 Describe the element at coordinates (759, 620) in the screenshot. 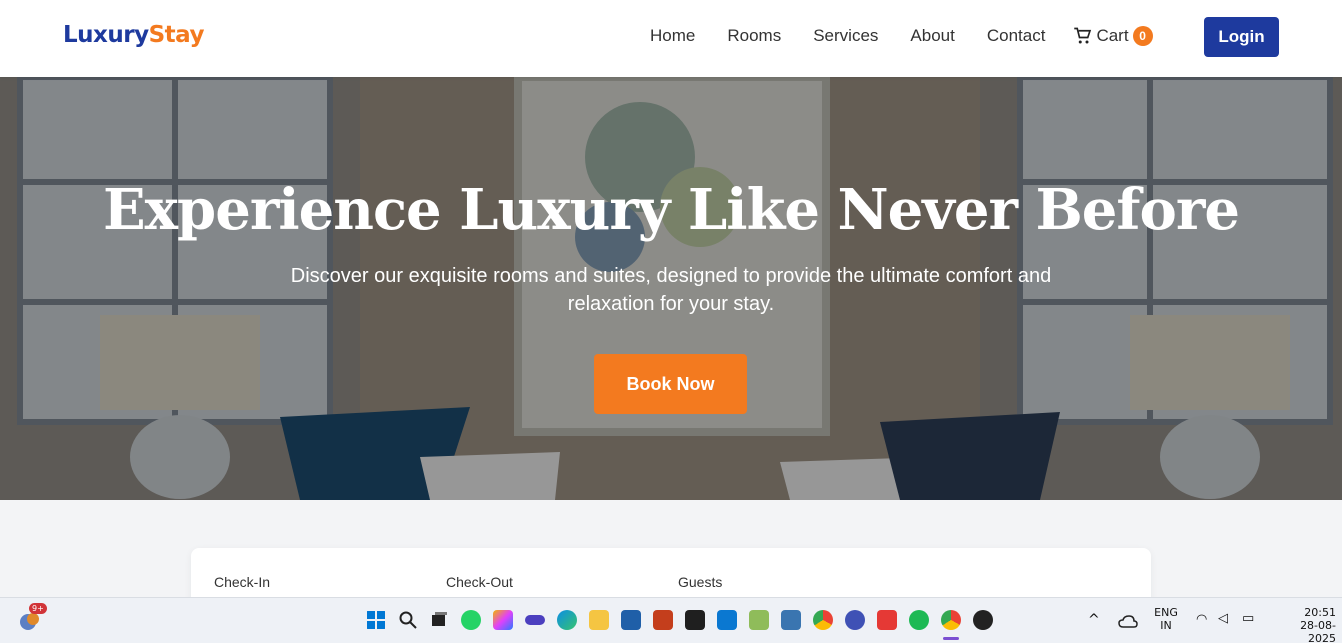

I see `notepad-icon` at that location.